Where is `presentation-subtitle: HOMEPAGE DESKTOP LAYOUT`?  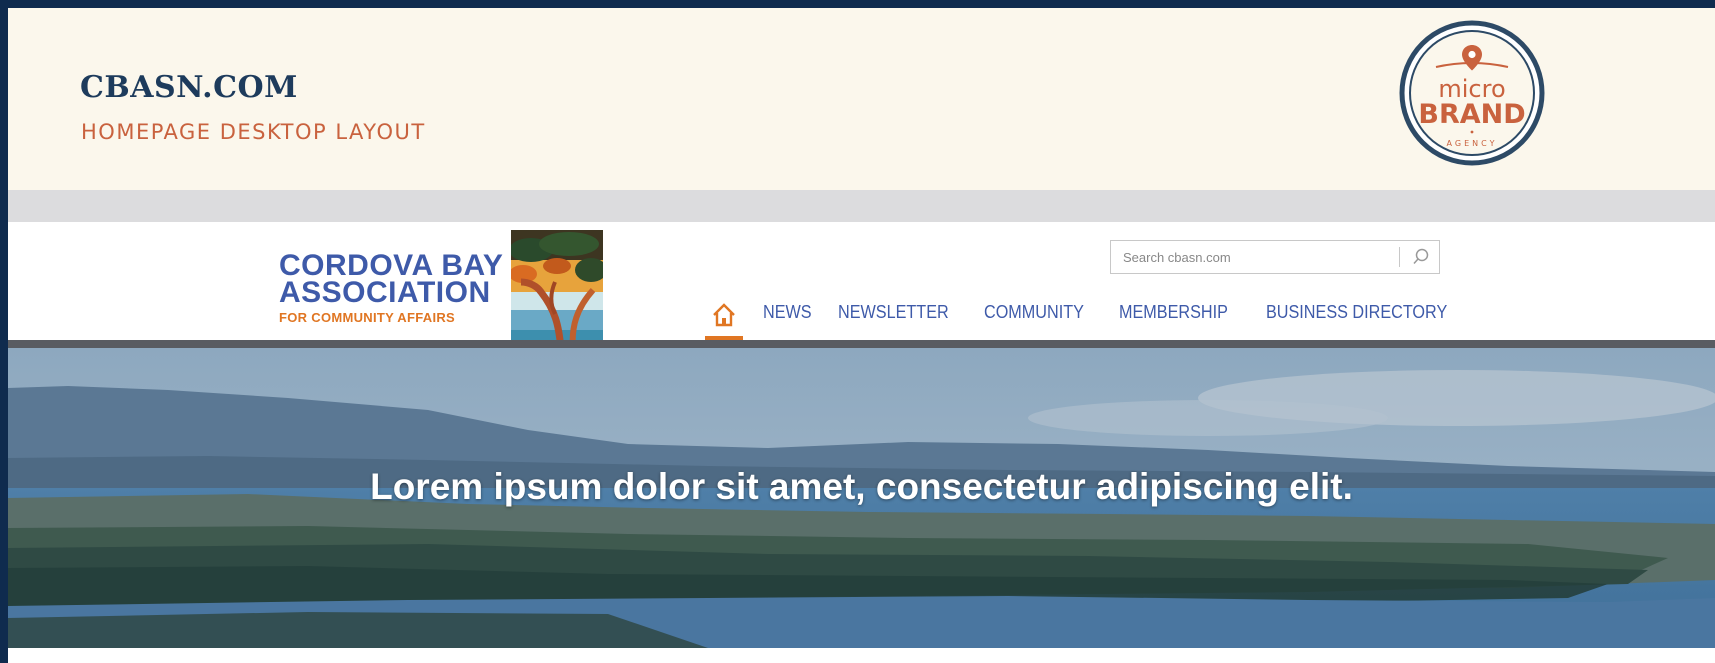
presentation-subtitle: HOMEPAGE DESKTOP LAYOUT is located at coordinates (253, 132).